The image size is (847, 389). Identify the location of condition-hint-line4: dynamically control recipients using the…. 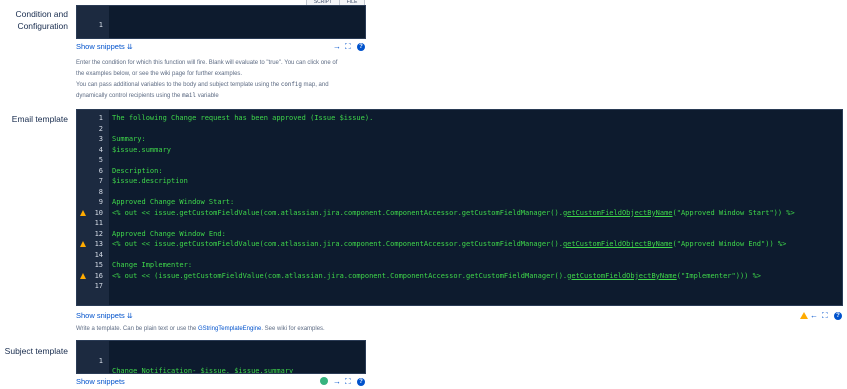
(241, 96).